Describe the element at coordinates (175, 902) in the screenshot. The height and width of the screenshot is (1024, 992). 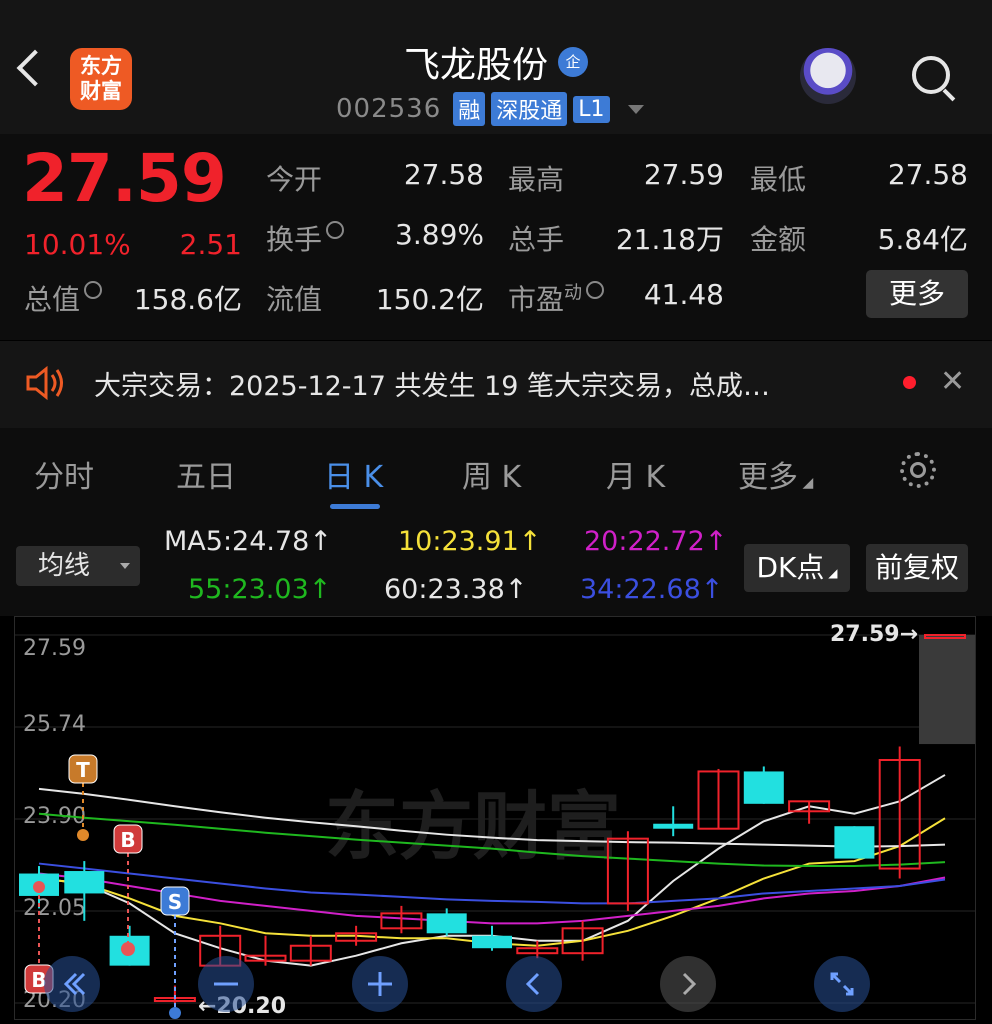
I see `marker-s-label: S` at that location.